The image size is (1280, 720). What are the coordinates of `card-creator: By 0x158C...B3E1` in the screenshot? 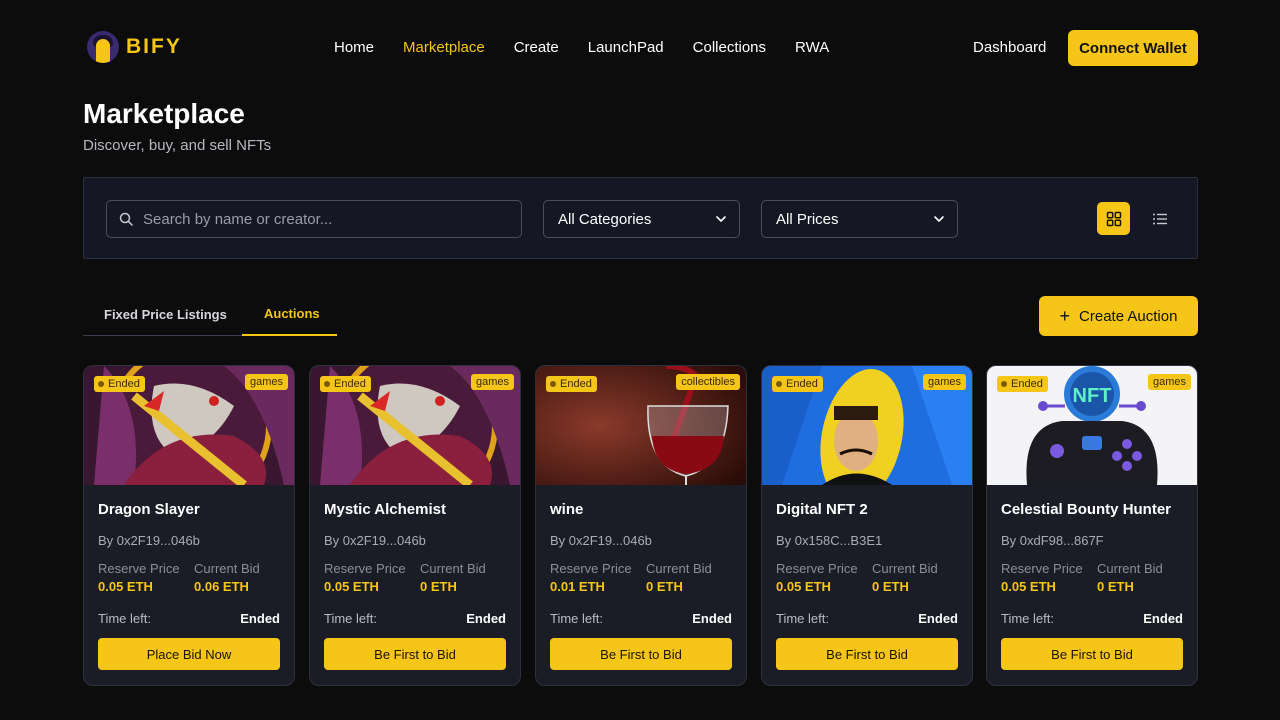 It's located at (829, 540).